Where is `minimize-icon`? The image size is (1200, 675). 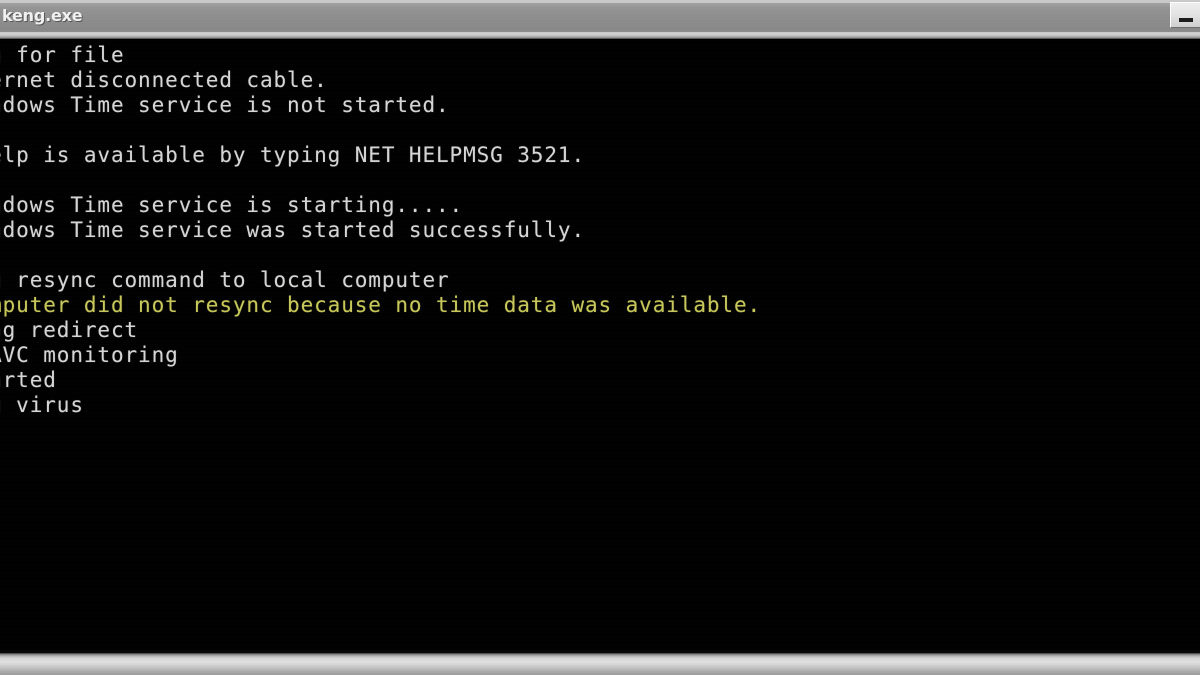 minimize-icon is located at coordinates (1186, 20).